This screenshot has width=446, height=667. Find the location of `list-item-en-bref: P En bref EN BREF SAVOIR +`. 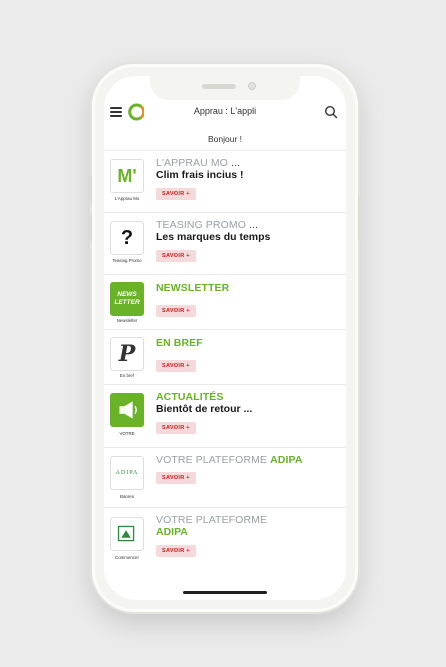

list-item-en-bref: P En bref EN BREF SAVOIR + is located at coordinates (225, 357).